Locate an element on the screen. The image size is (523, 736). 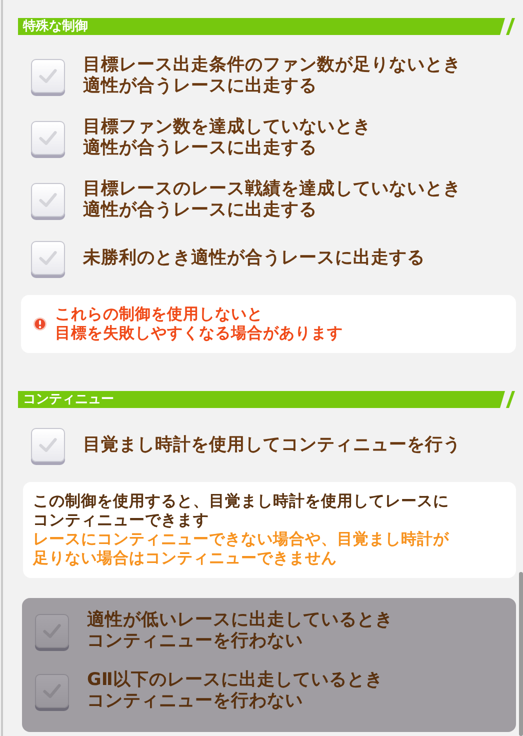
section-header: 特殊な制御 is located at coordinates (266, 26).